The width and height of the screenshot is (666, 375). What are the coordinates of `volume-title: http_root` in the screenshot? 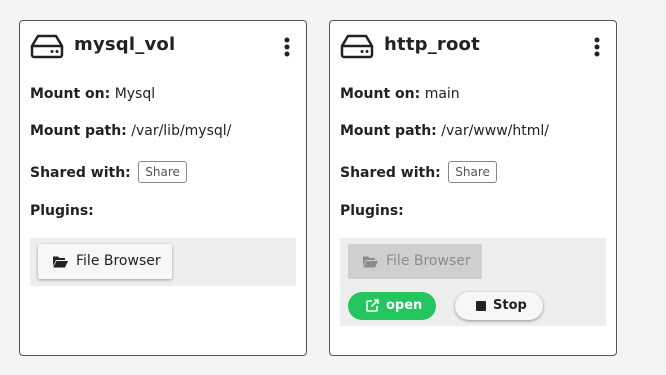 It's located at (432, 44).